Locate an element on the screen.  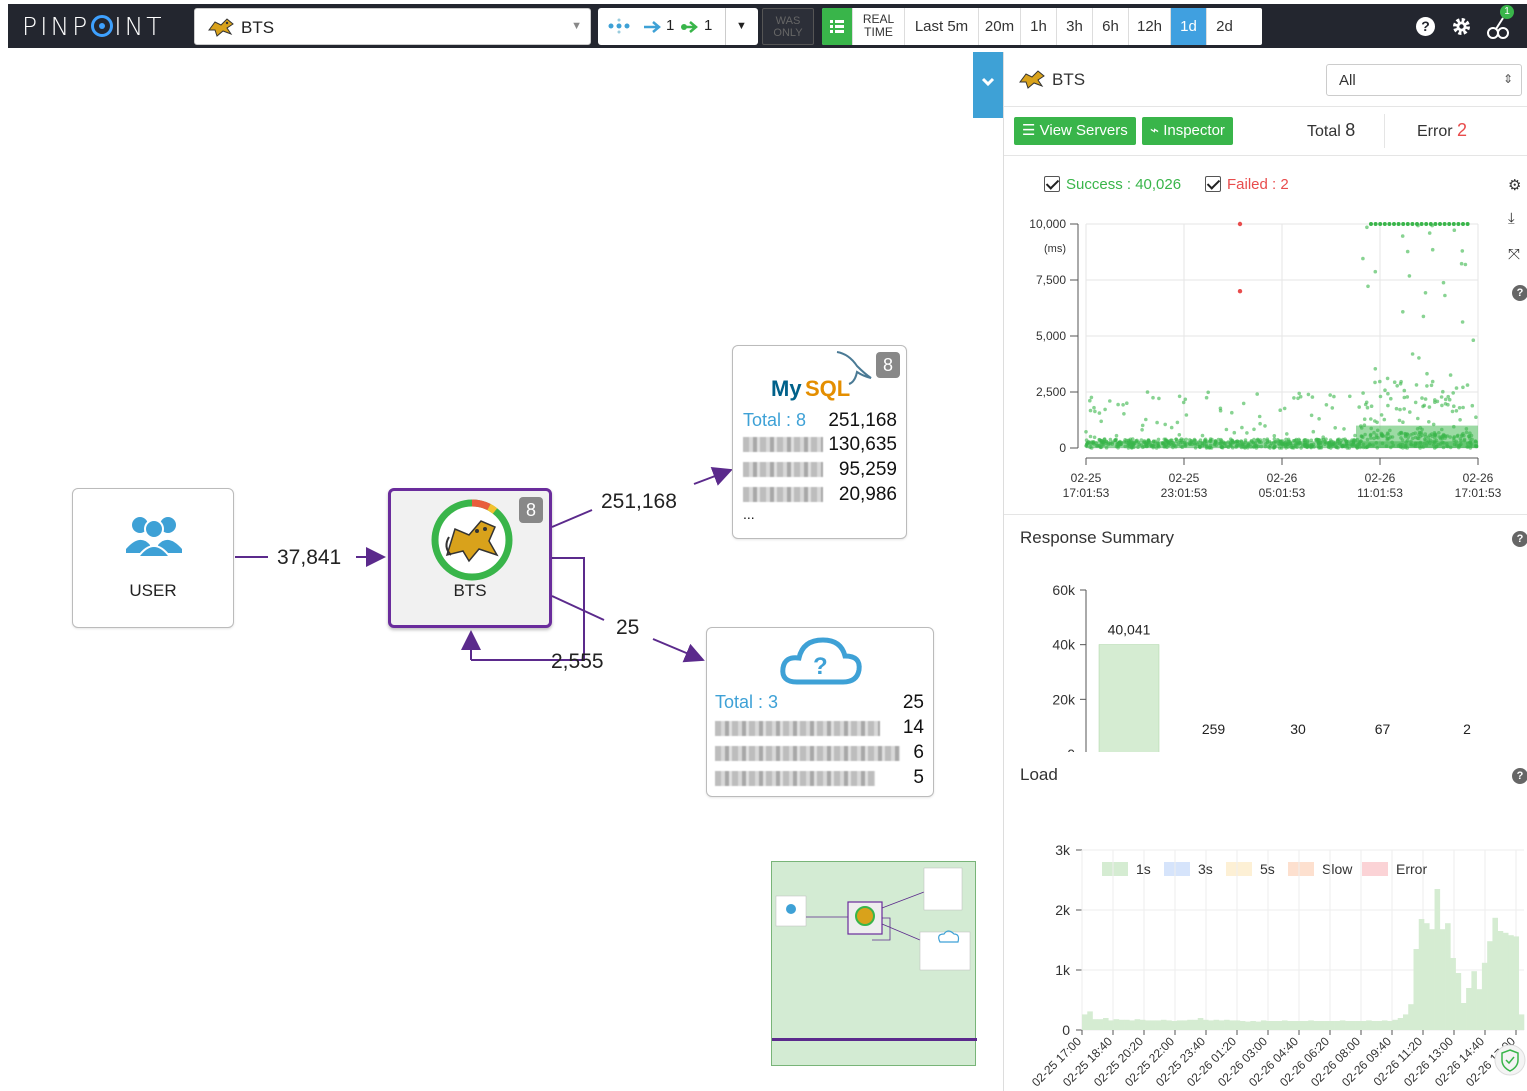
list-view-button is located at coordinates (837, 26).